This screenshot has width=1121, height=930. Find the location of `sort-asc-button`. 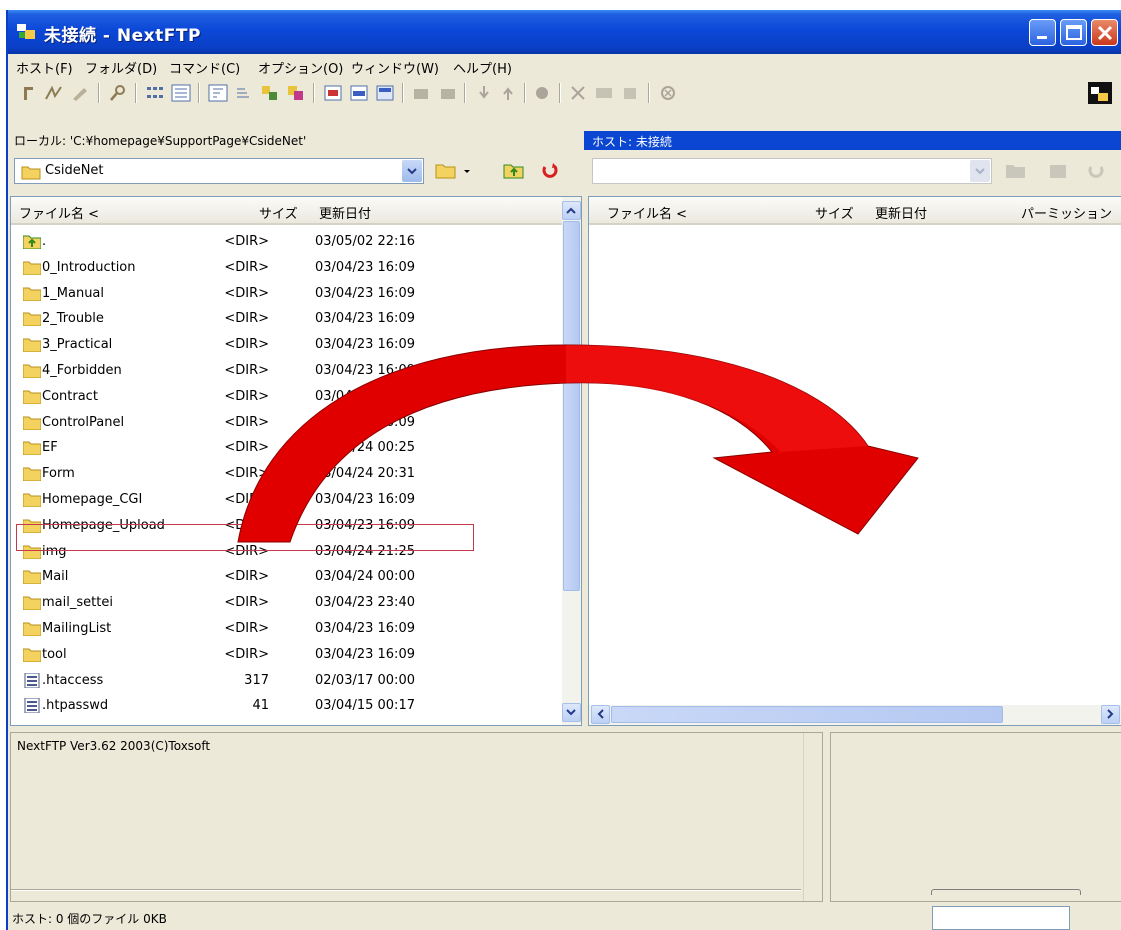

sort-asc-button is located at coordinates (218, 93).